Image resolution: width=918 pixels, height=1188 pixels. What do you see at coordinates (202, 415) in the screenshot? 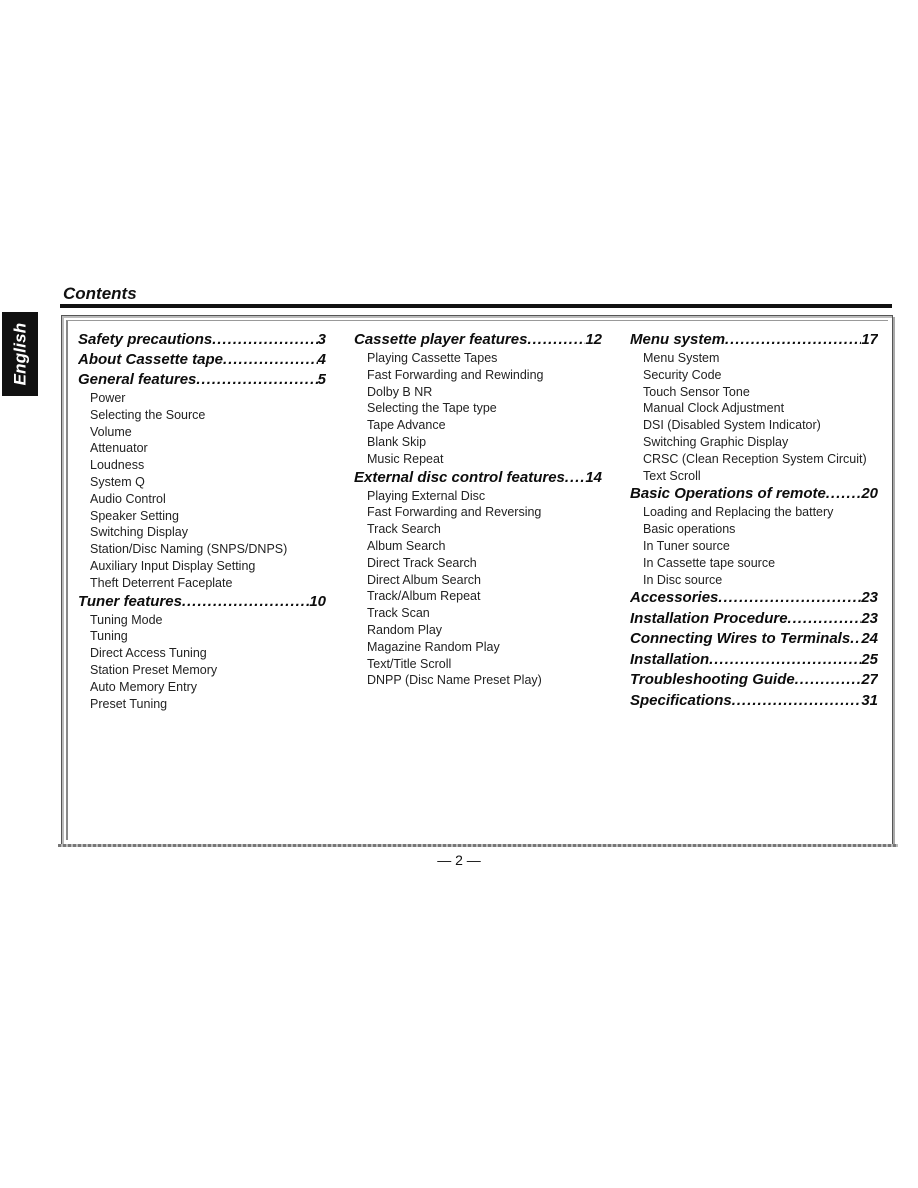
I see `toc-subitem: Selecting the Source` at bounding box center [202, 415].